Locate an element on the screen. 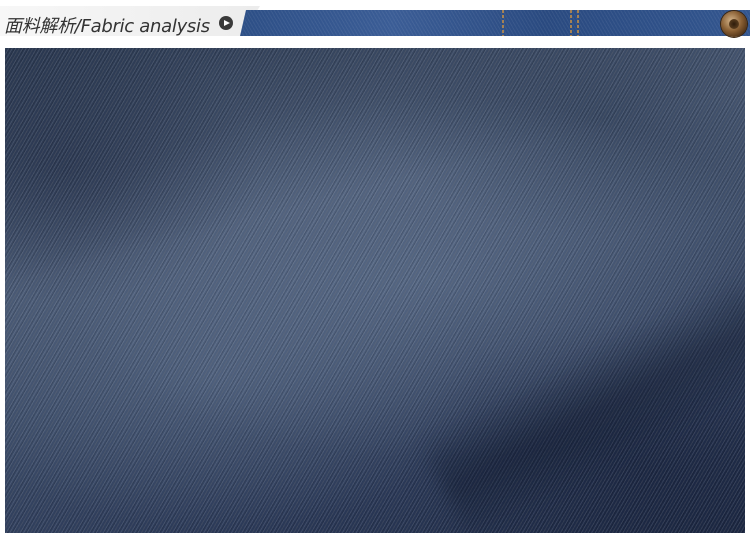 The height and width of the screenshot is (537, 750). section-header: 面料解析/Fabric analysis is located at coordinates (375, 20).